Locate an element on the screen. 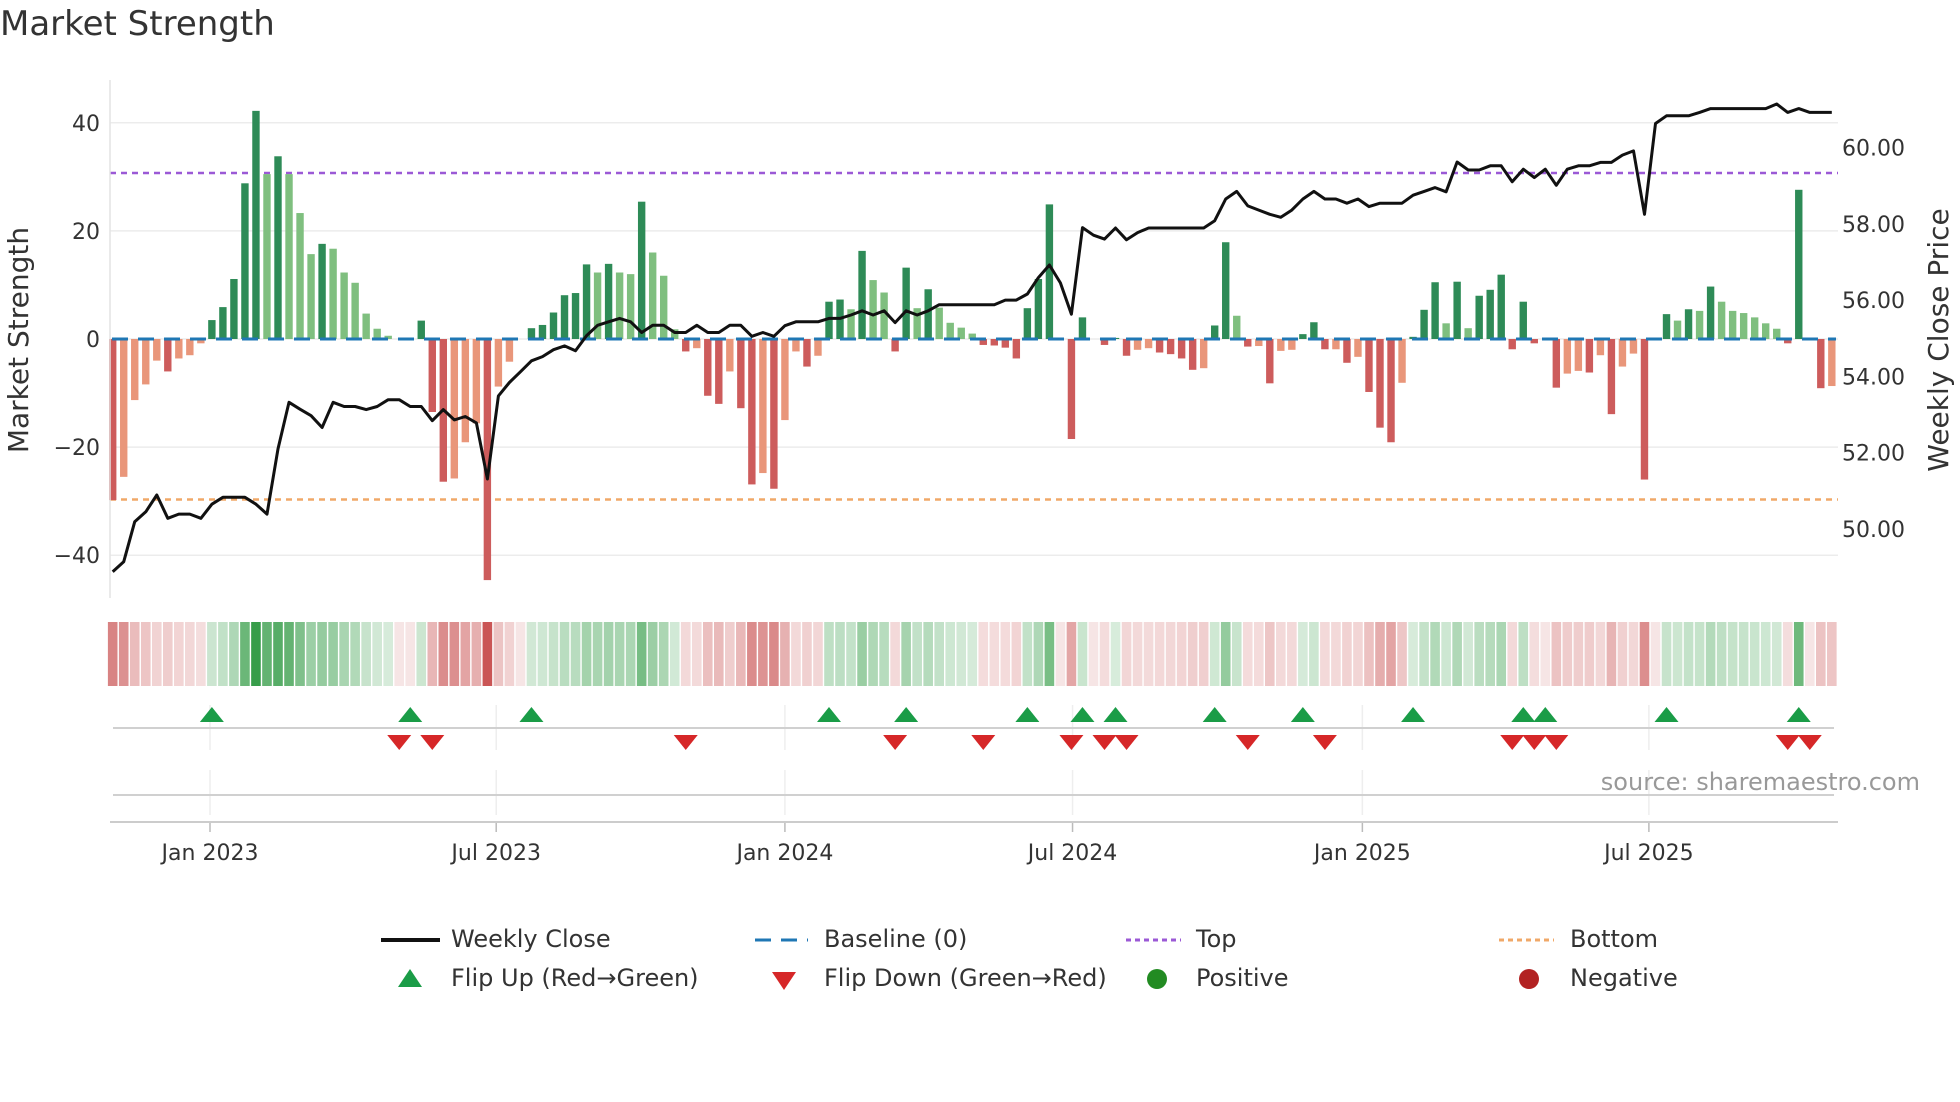 The height and width of the screenshot is (1102, 1960). y-tick-label: −40 is located at coordinates (77, 556).